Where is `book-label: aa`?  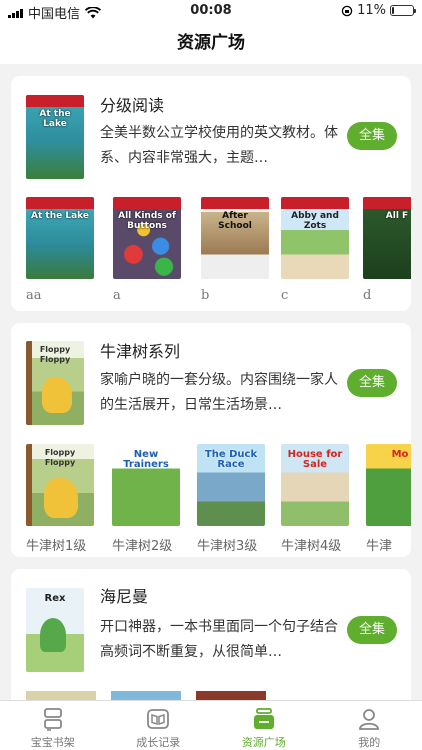 book-label: aa is located at coordinates (34, 295).